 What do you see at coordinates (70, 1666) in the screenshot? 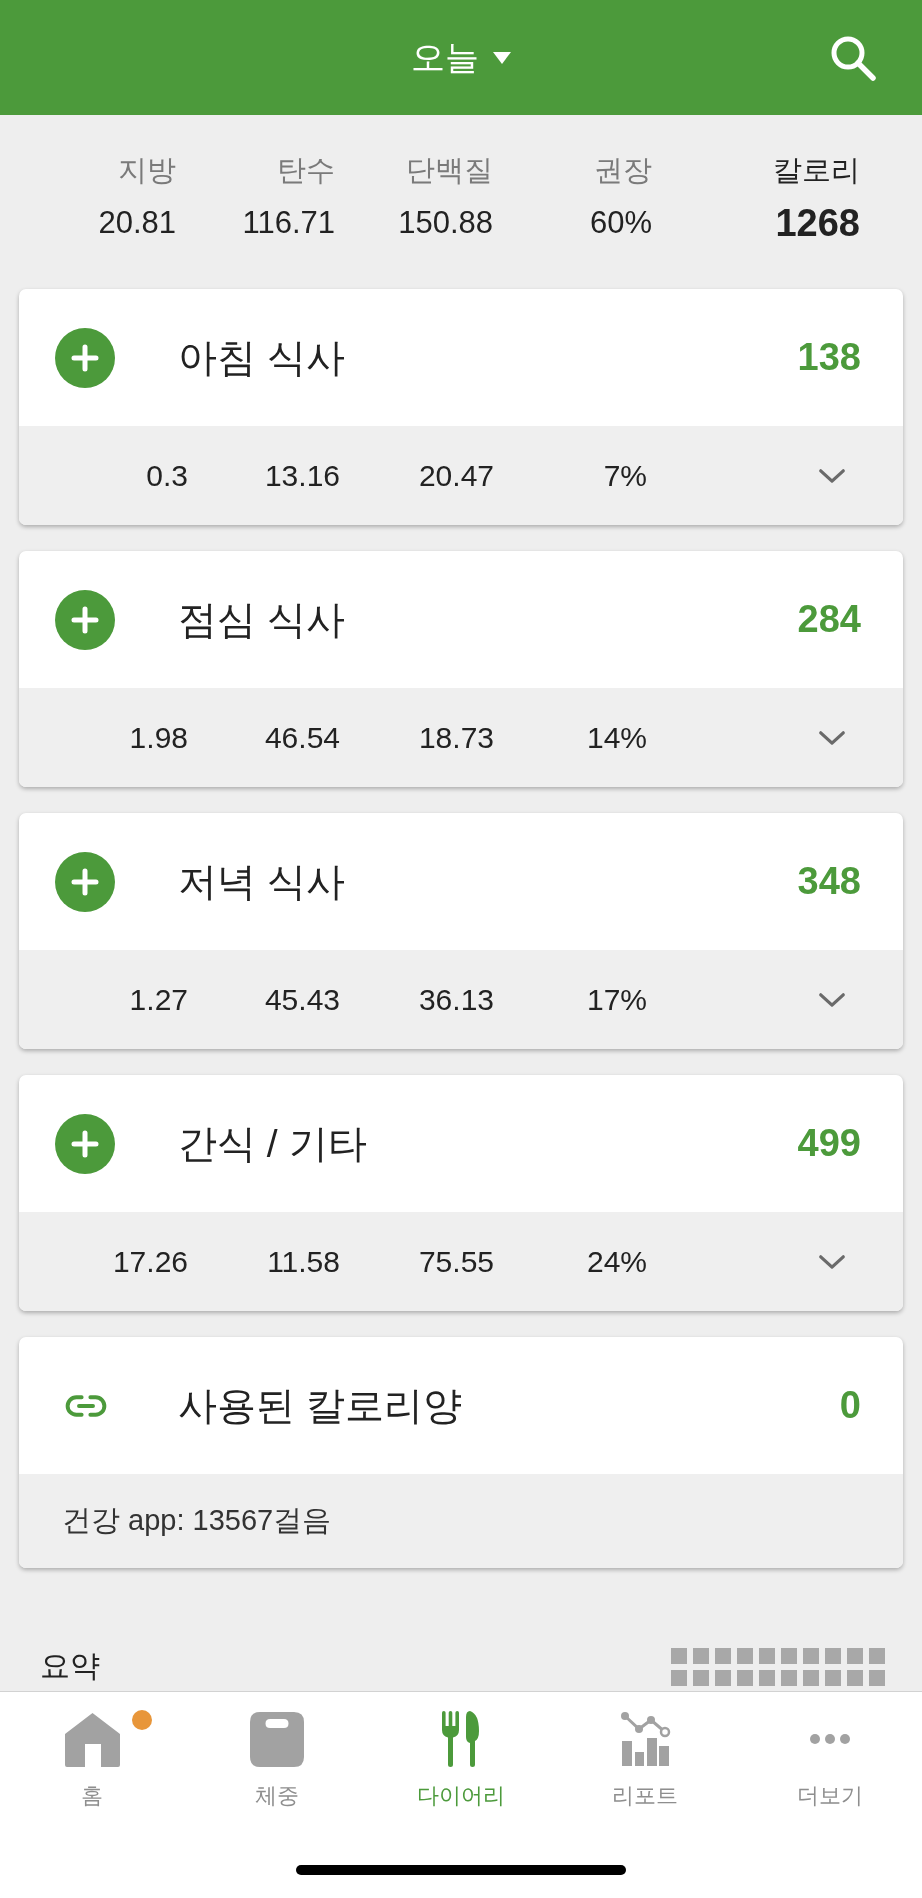
I see `section-title: 요약` at bounding box center [70, 1666].